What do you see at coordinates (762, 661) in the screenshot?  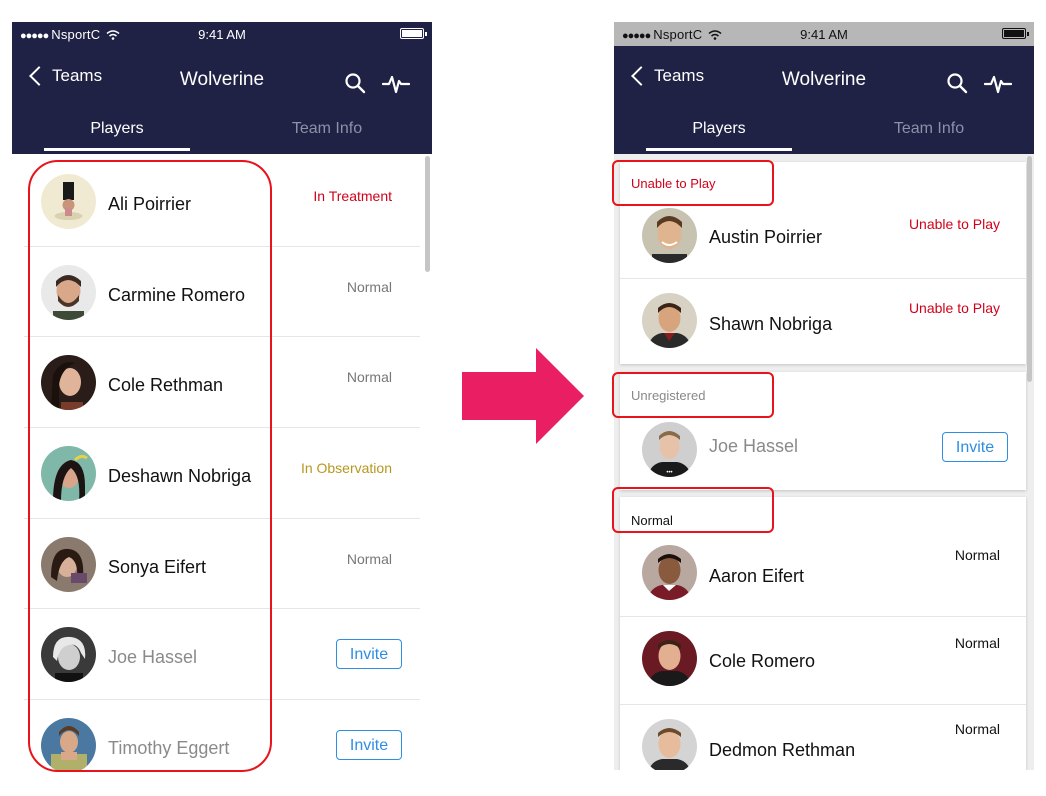 I see `player-name: Cole Romero` at bounding box center [762, 661].